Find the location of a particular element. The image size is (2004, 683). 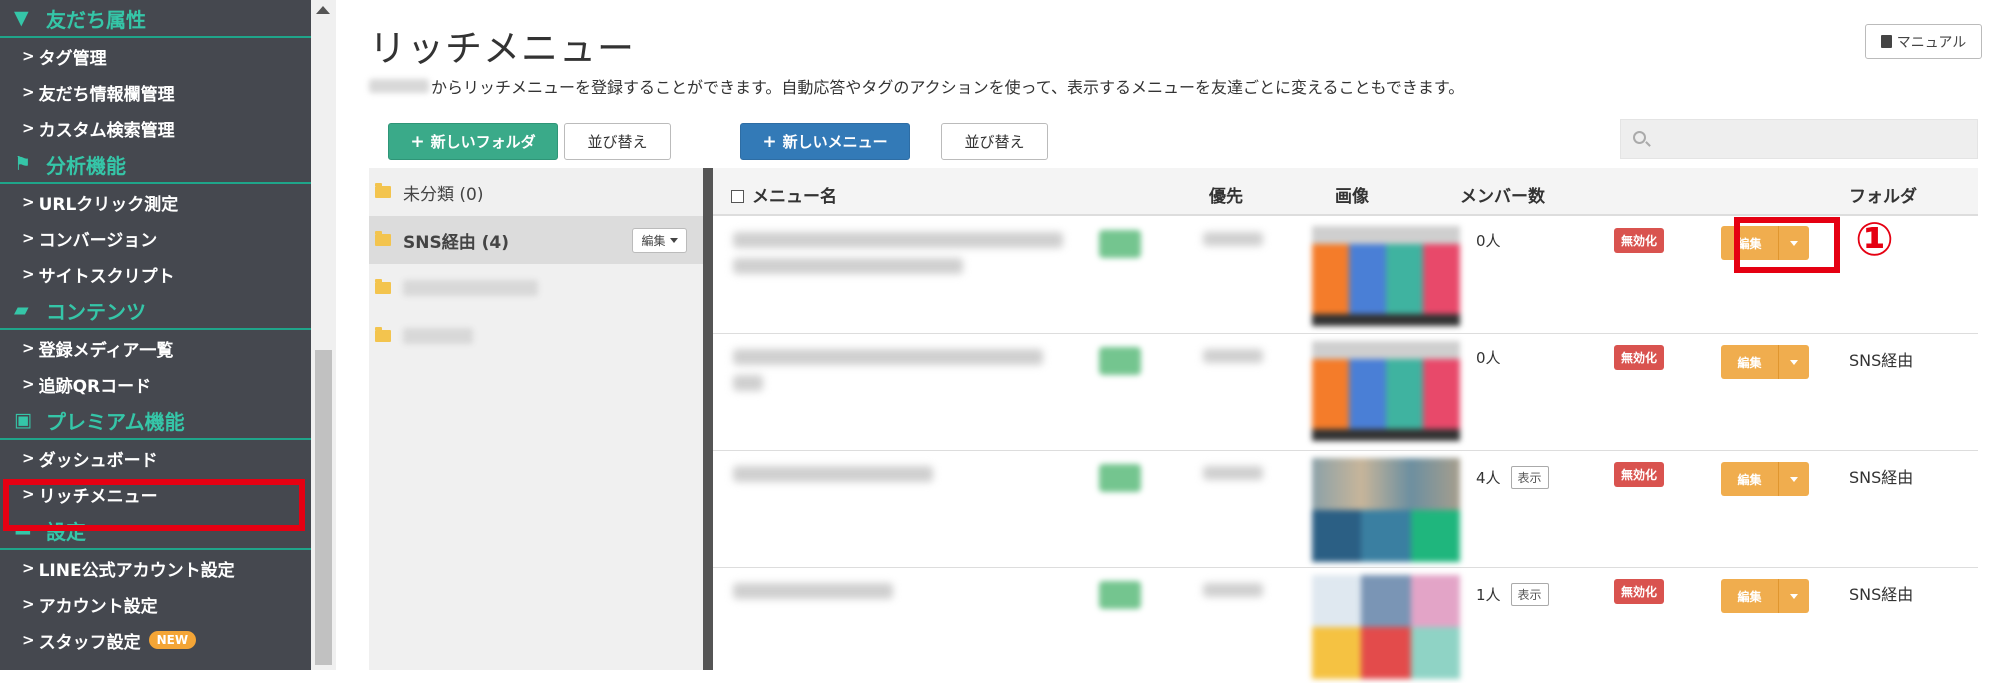

new-badge: NEW is located at coordinates (172, 640).